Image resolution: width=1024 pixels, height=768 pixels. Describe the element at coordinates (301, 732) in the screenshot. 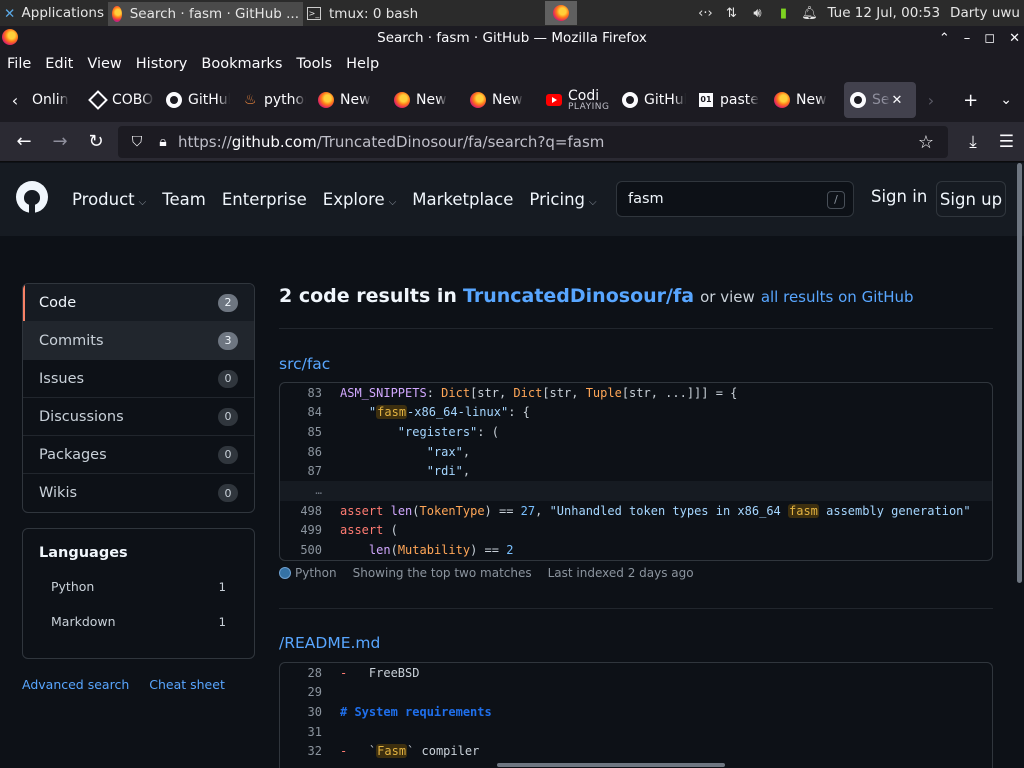

I see `line-number: 31` at that location.